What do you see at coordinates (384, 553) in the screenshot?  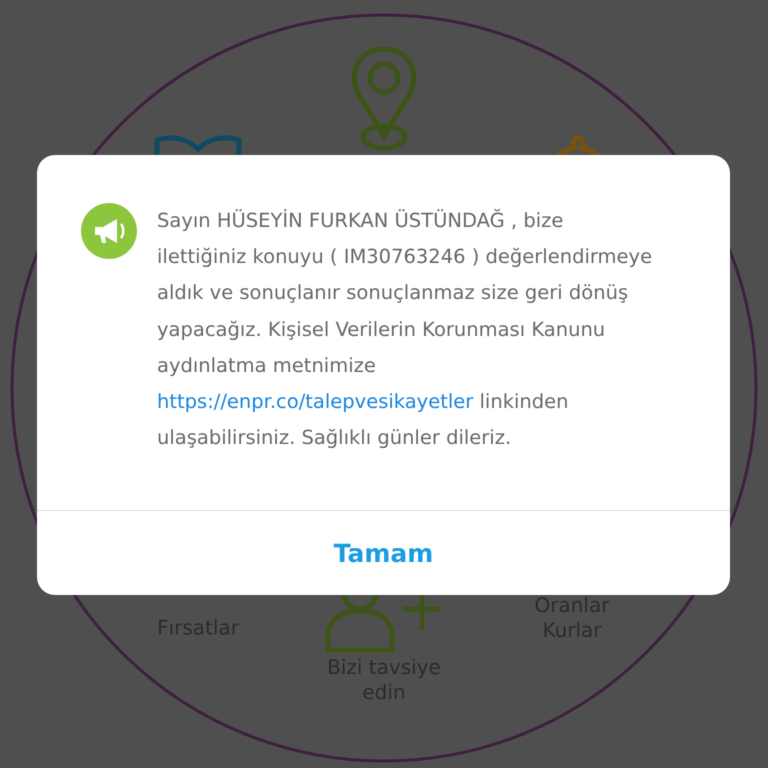 I see `ok-button: Tamam` at bounding box center [384, 553].